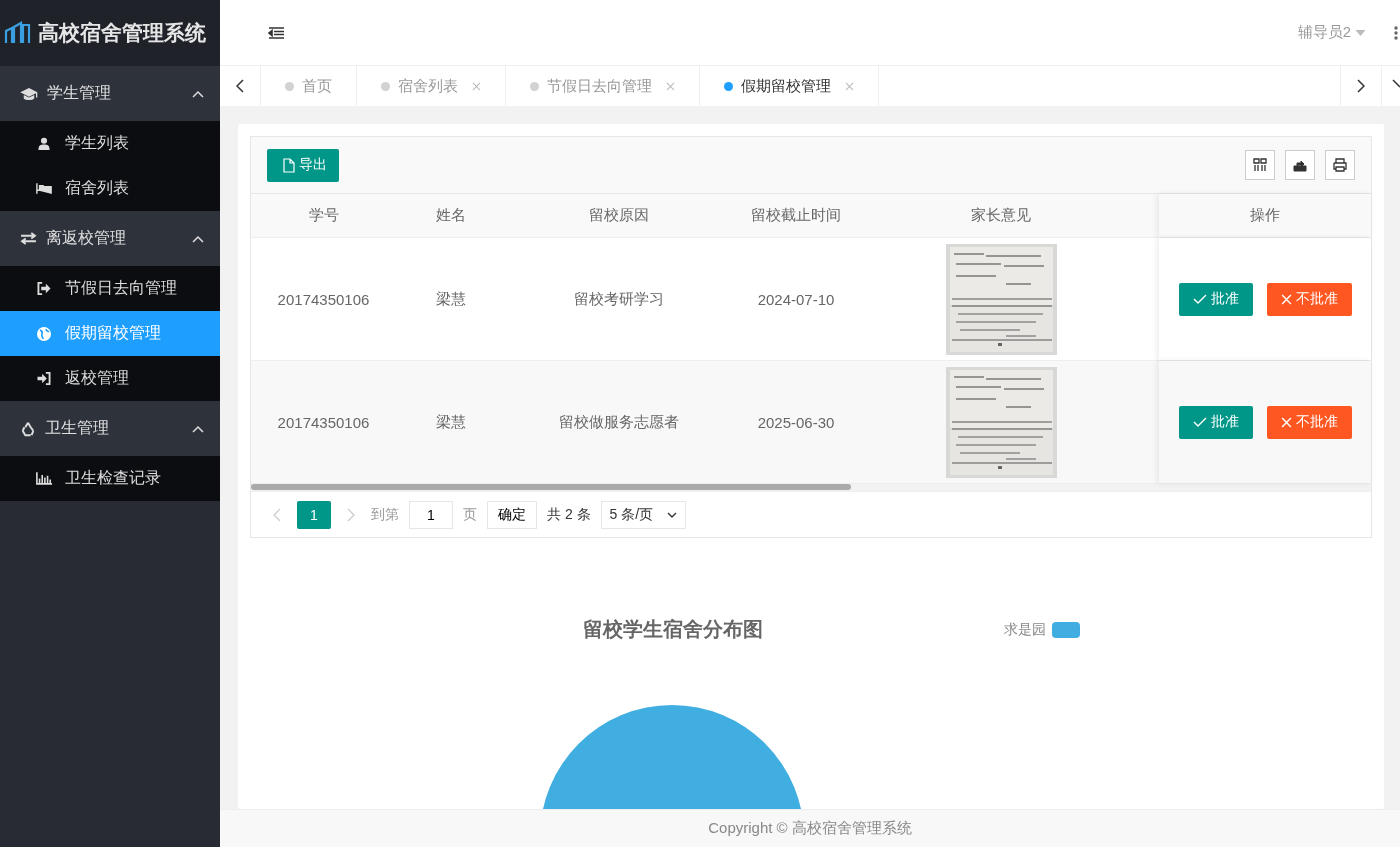 The image size is (1400, 847). I want to click on confirm-button: 确定, so click(512, 514).